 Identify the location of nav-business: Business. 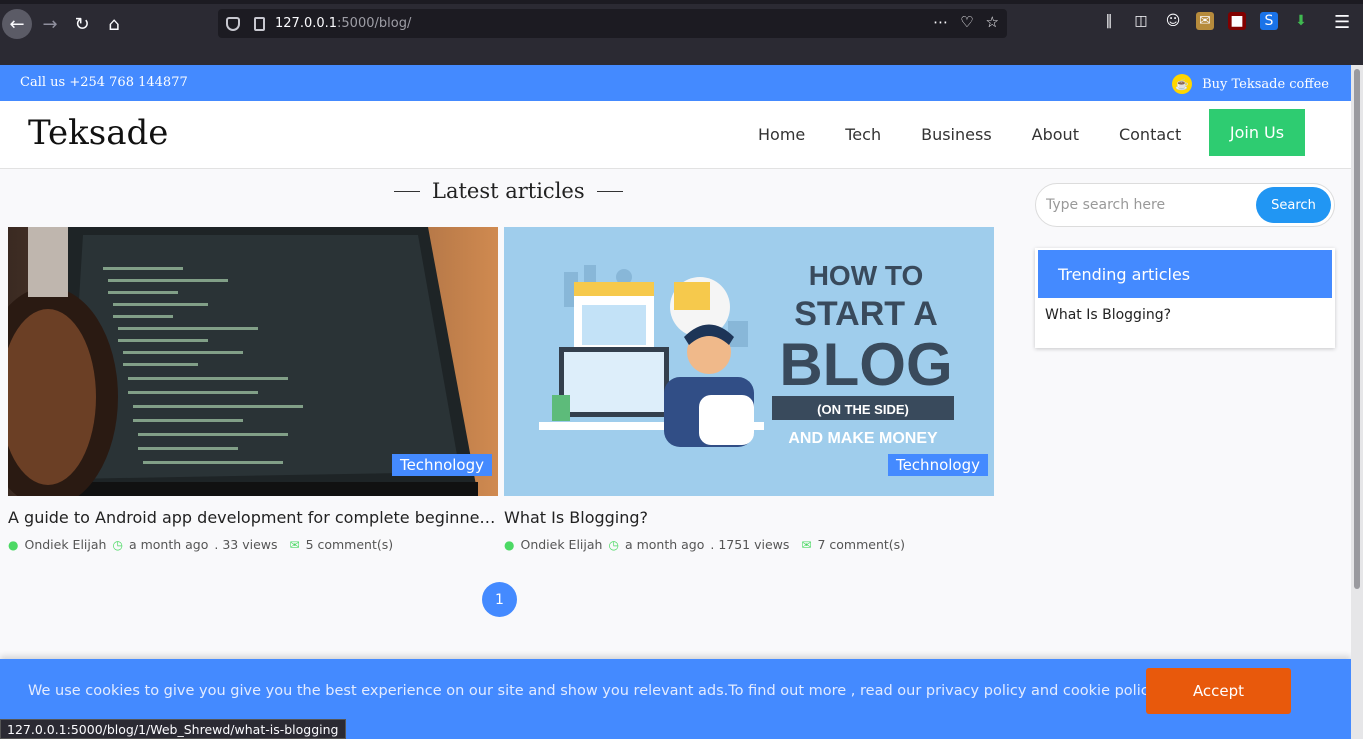
(956, 134).